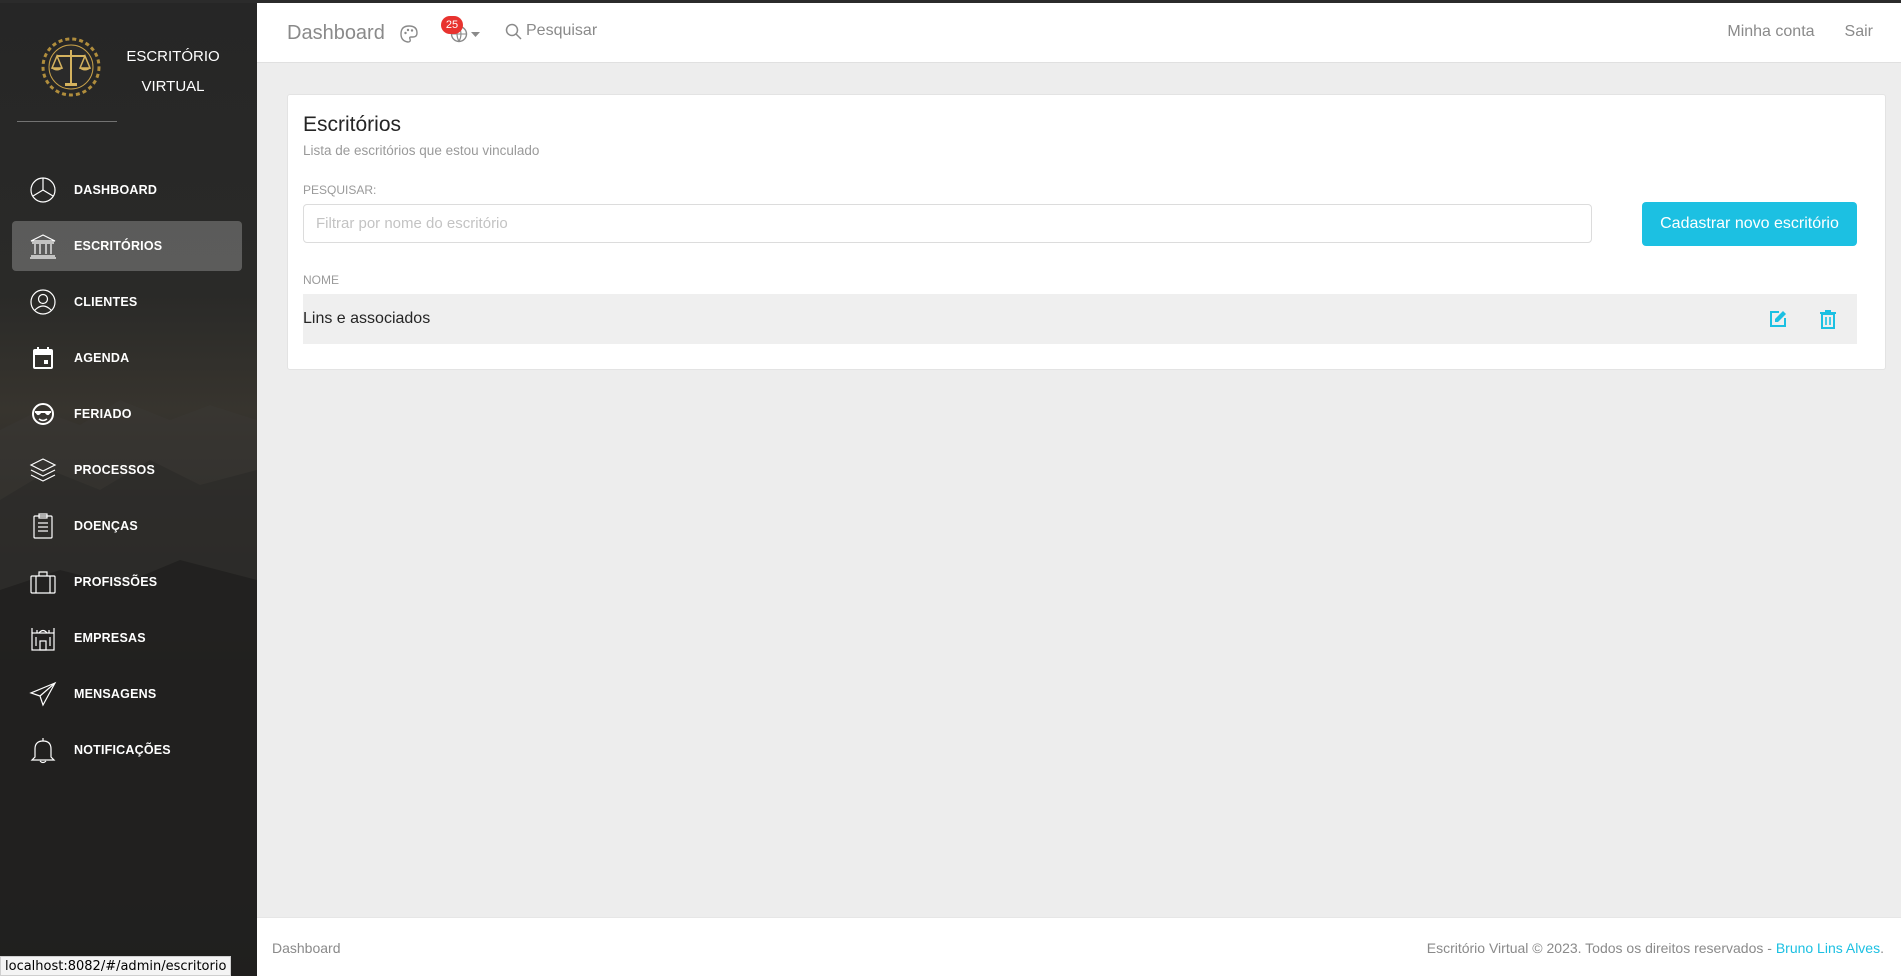 The width and height of the screenshot is (1901, 976). I want to click on sunglasses-icon, so click(43, 414).